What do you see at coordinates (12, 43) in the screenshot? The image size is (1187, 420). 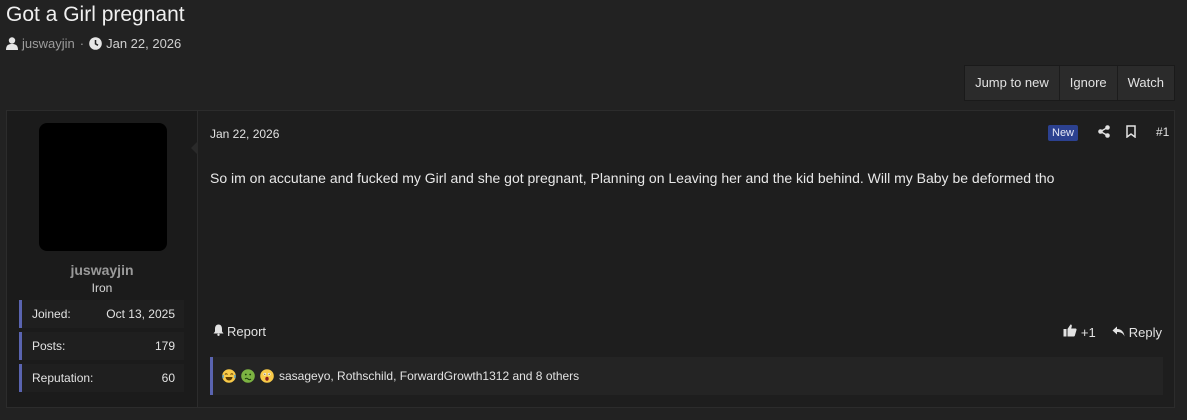 I see `user-icon` at bounding box center [12, 43].